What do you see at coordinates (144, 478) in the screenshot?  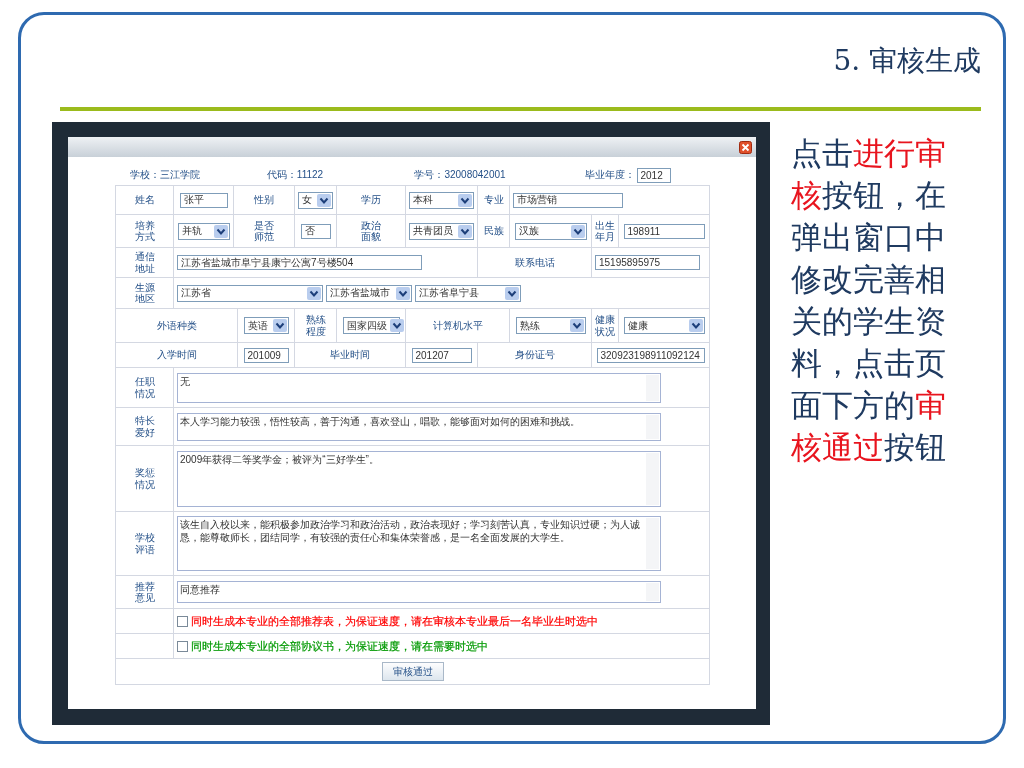 I see `field-label: 奖惩情况` at bounding box center [144, 478].